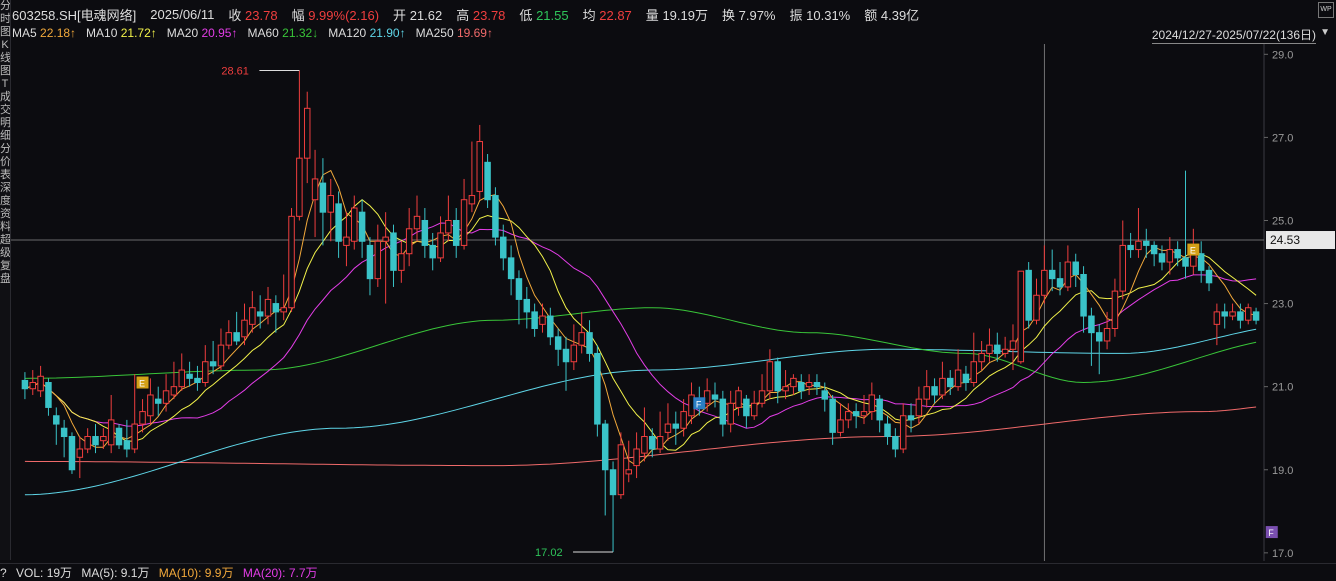 This screenshot has width=1336, height=581. Describe the element at coordinates (5, 240) in the screenshot. I see `sidebar-char: 超` at that location.